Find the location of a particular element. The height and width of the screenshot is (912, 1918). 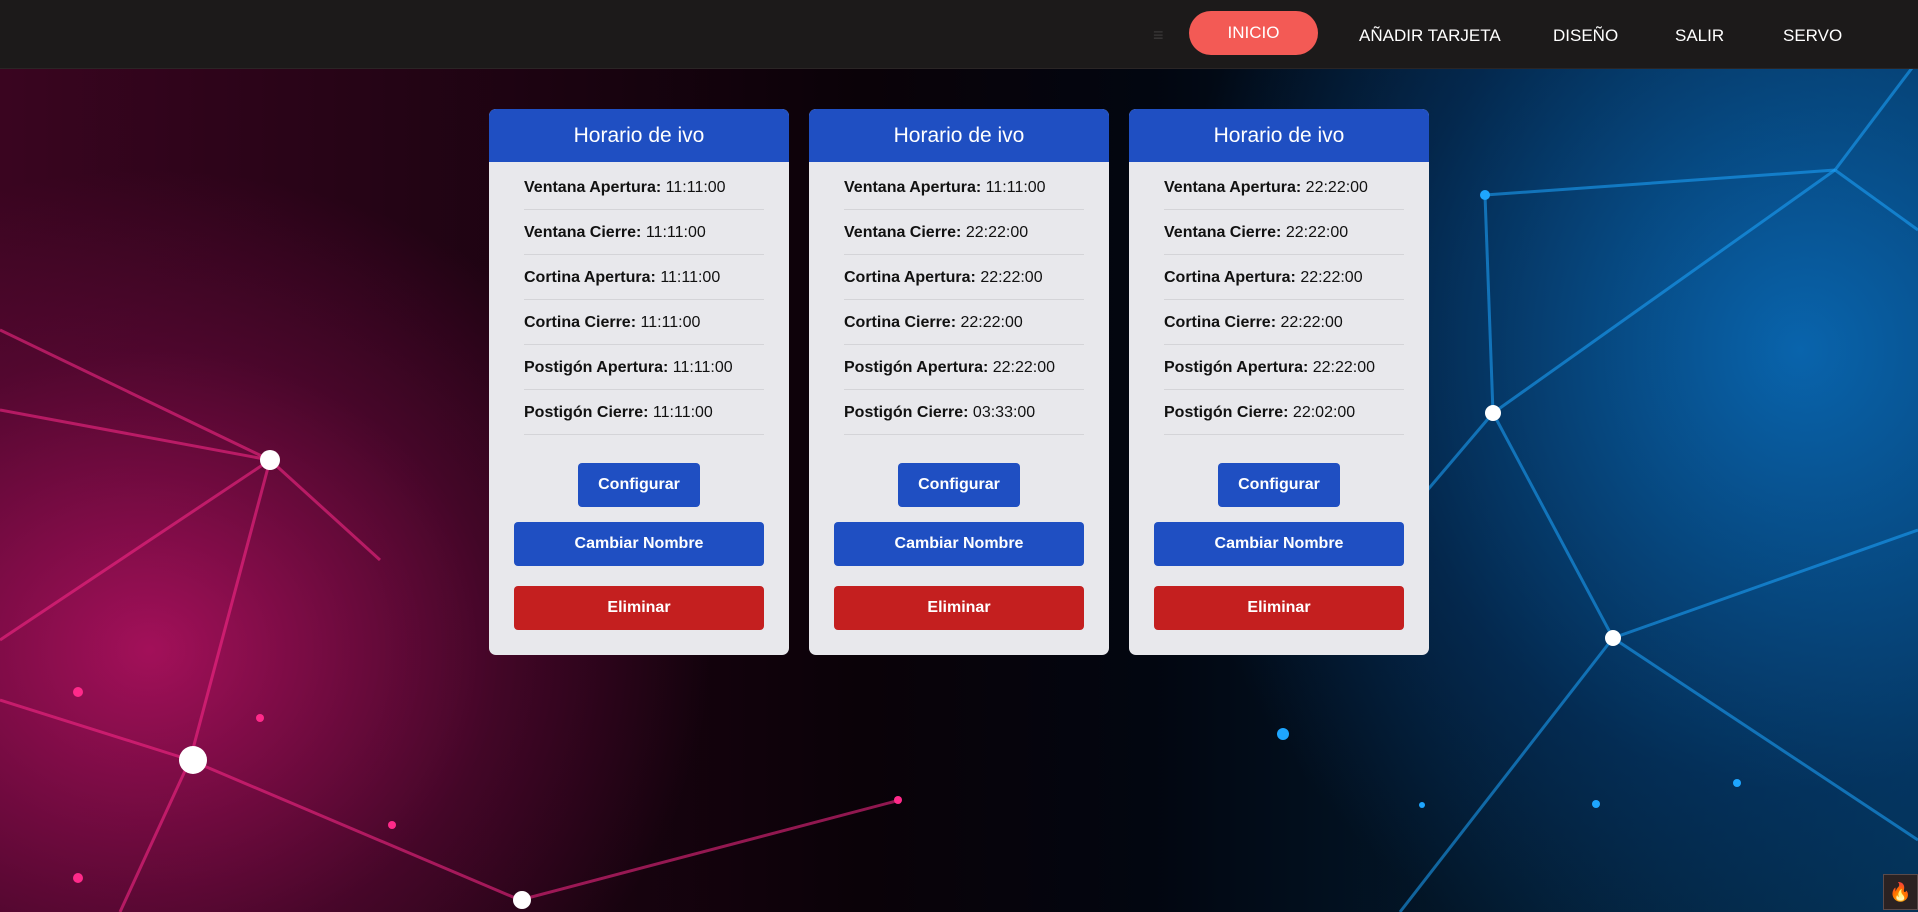

schedule-row: Cortina Apertura: 11:11:00 is located at coordinates (644, 277).